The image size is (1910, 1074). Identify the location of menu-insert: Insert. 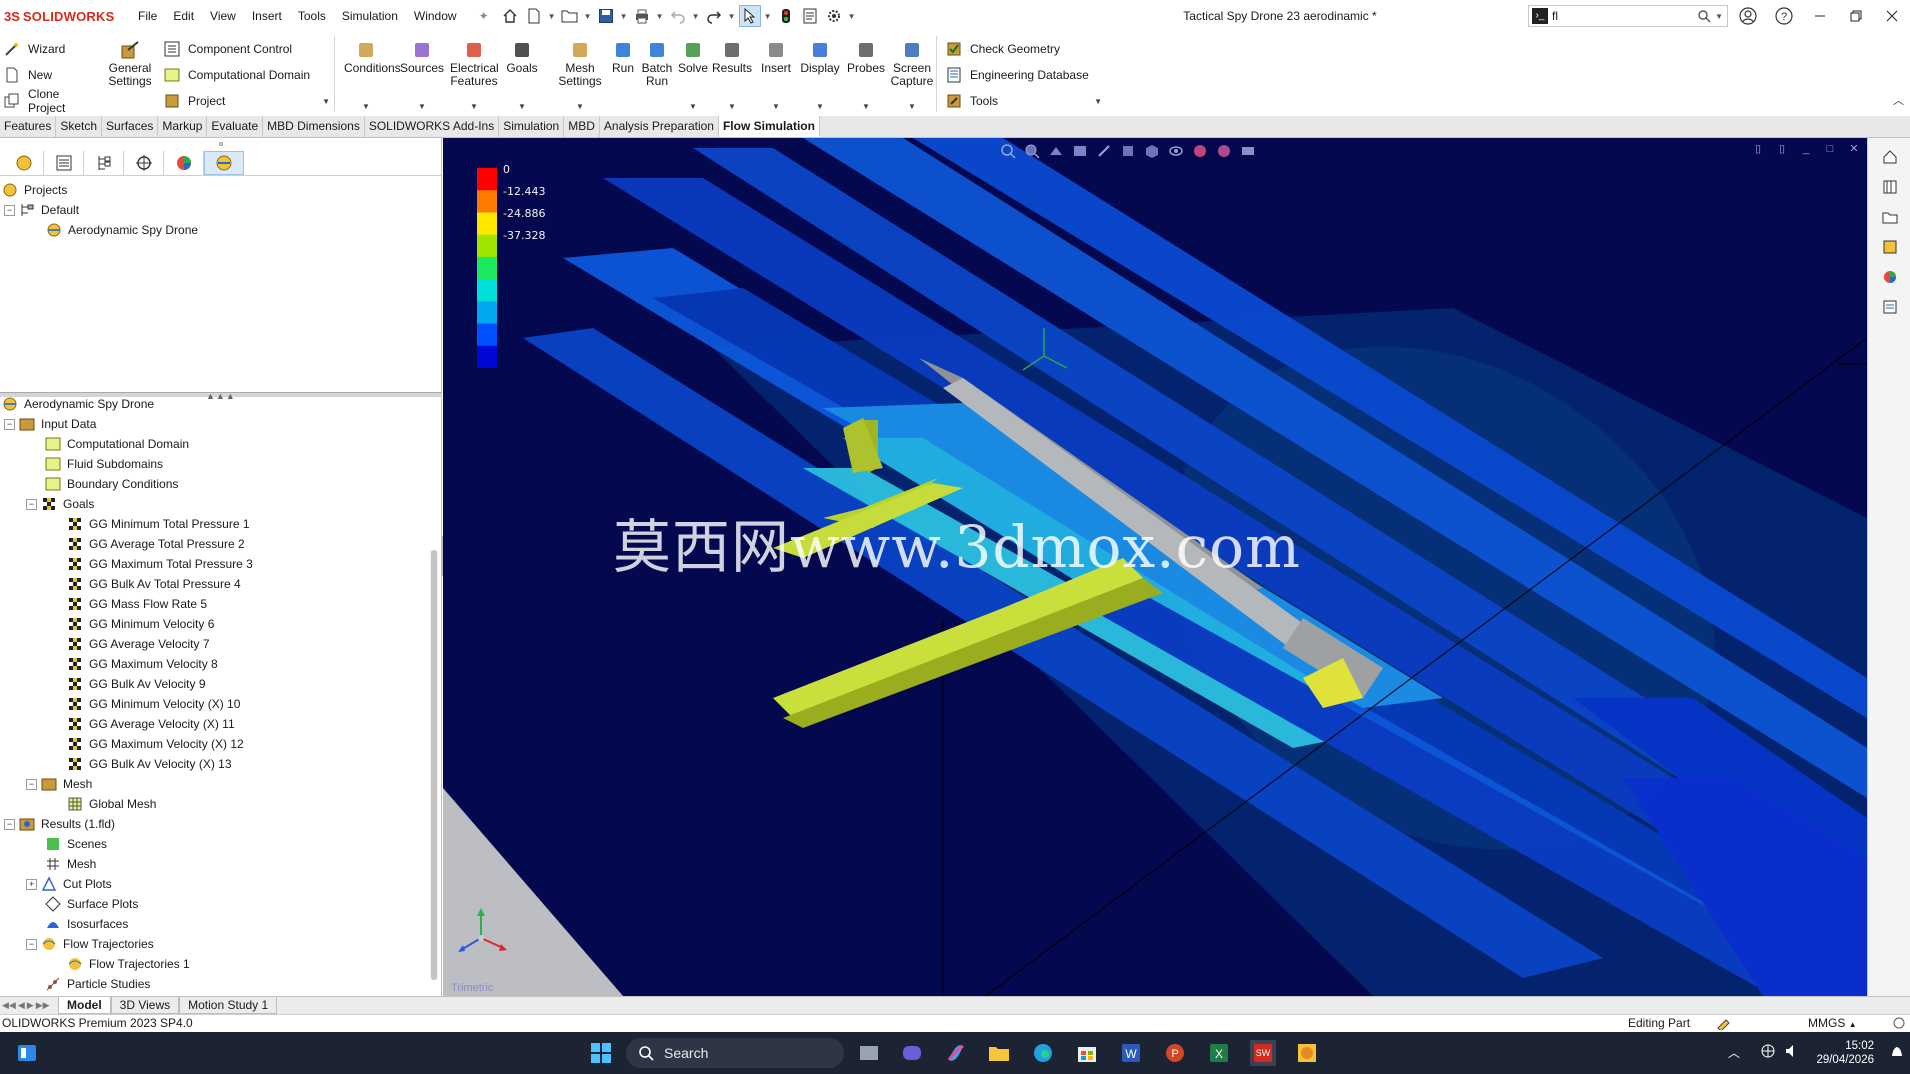
(267, 16).